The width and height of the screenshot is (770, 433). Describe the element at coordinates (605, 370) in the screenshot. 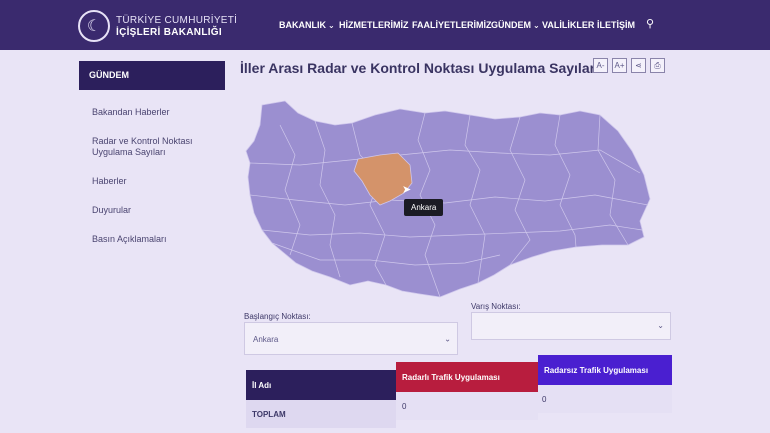

I see `table-header-radarsiz: Radarsız Trafik Uygulaması` at that location.